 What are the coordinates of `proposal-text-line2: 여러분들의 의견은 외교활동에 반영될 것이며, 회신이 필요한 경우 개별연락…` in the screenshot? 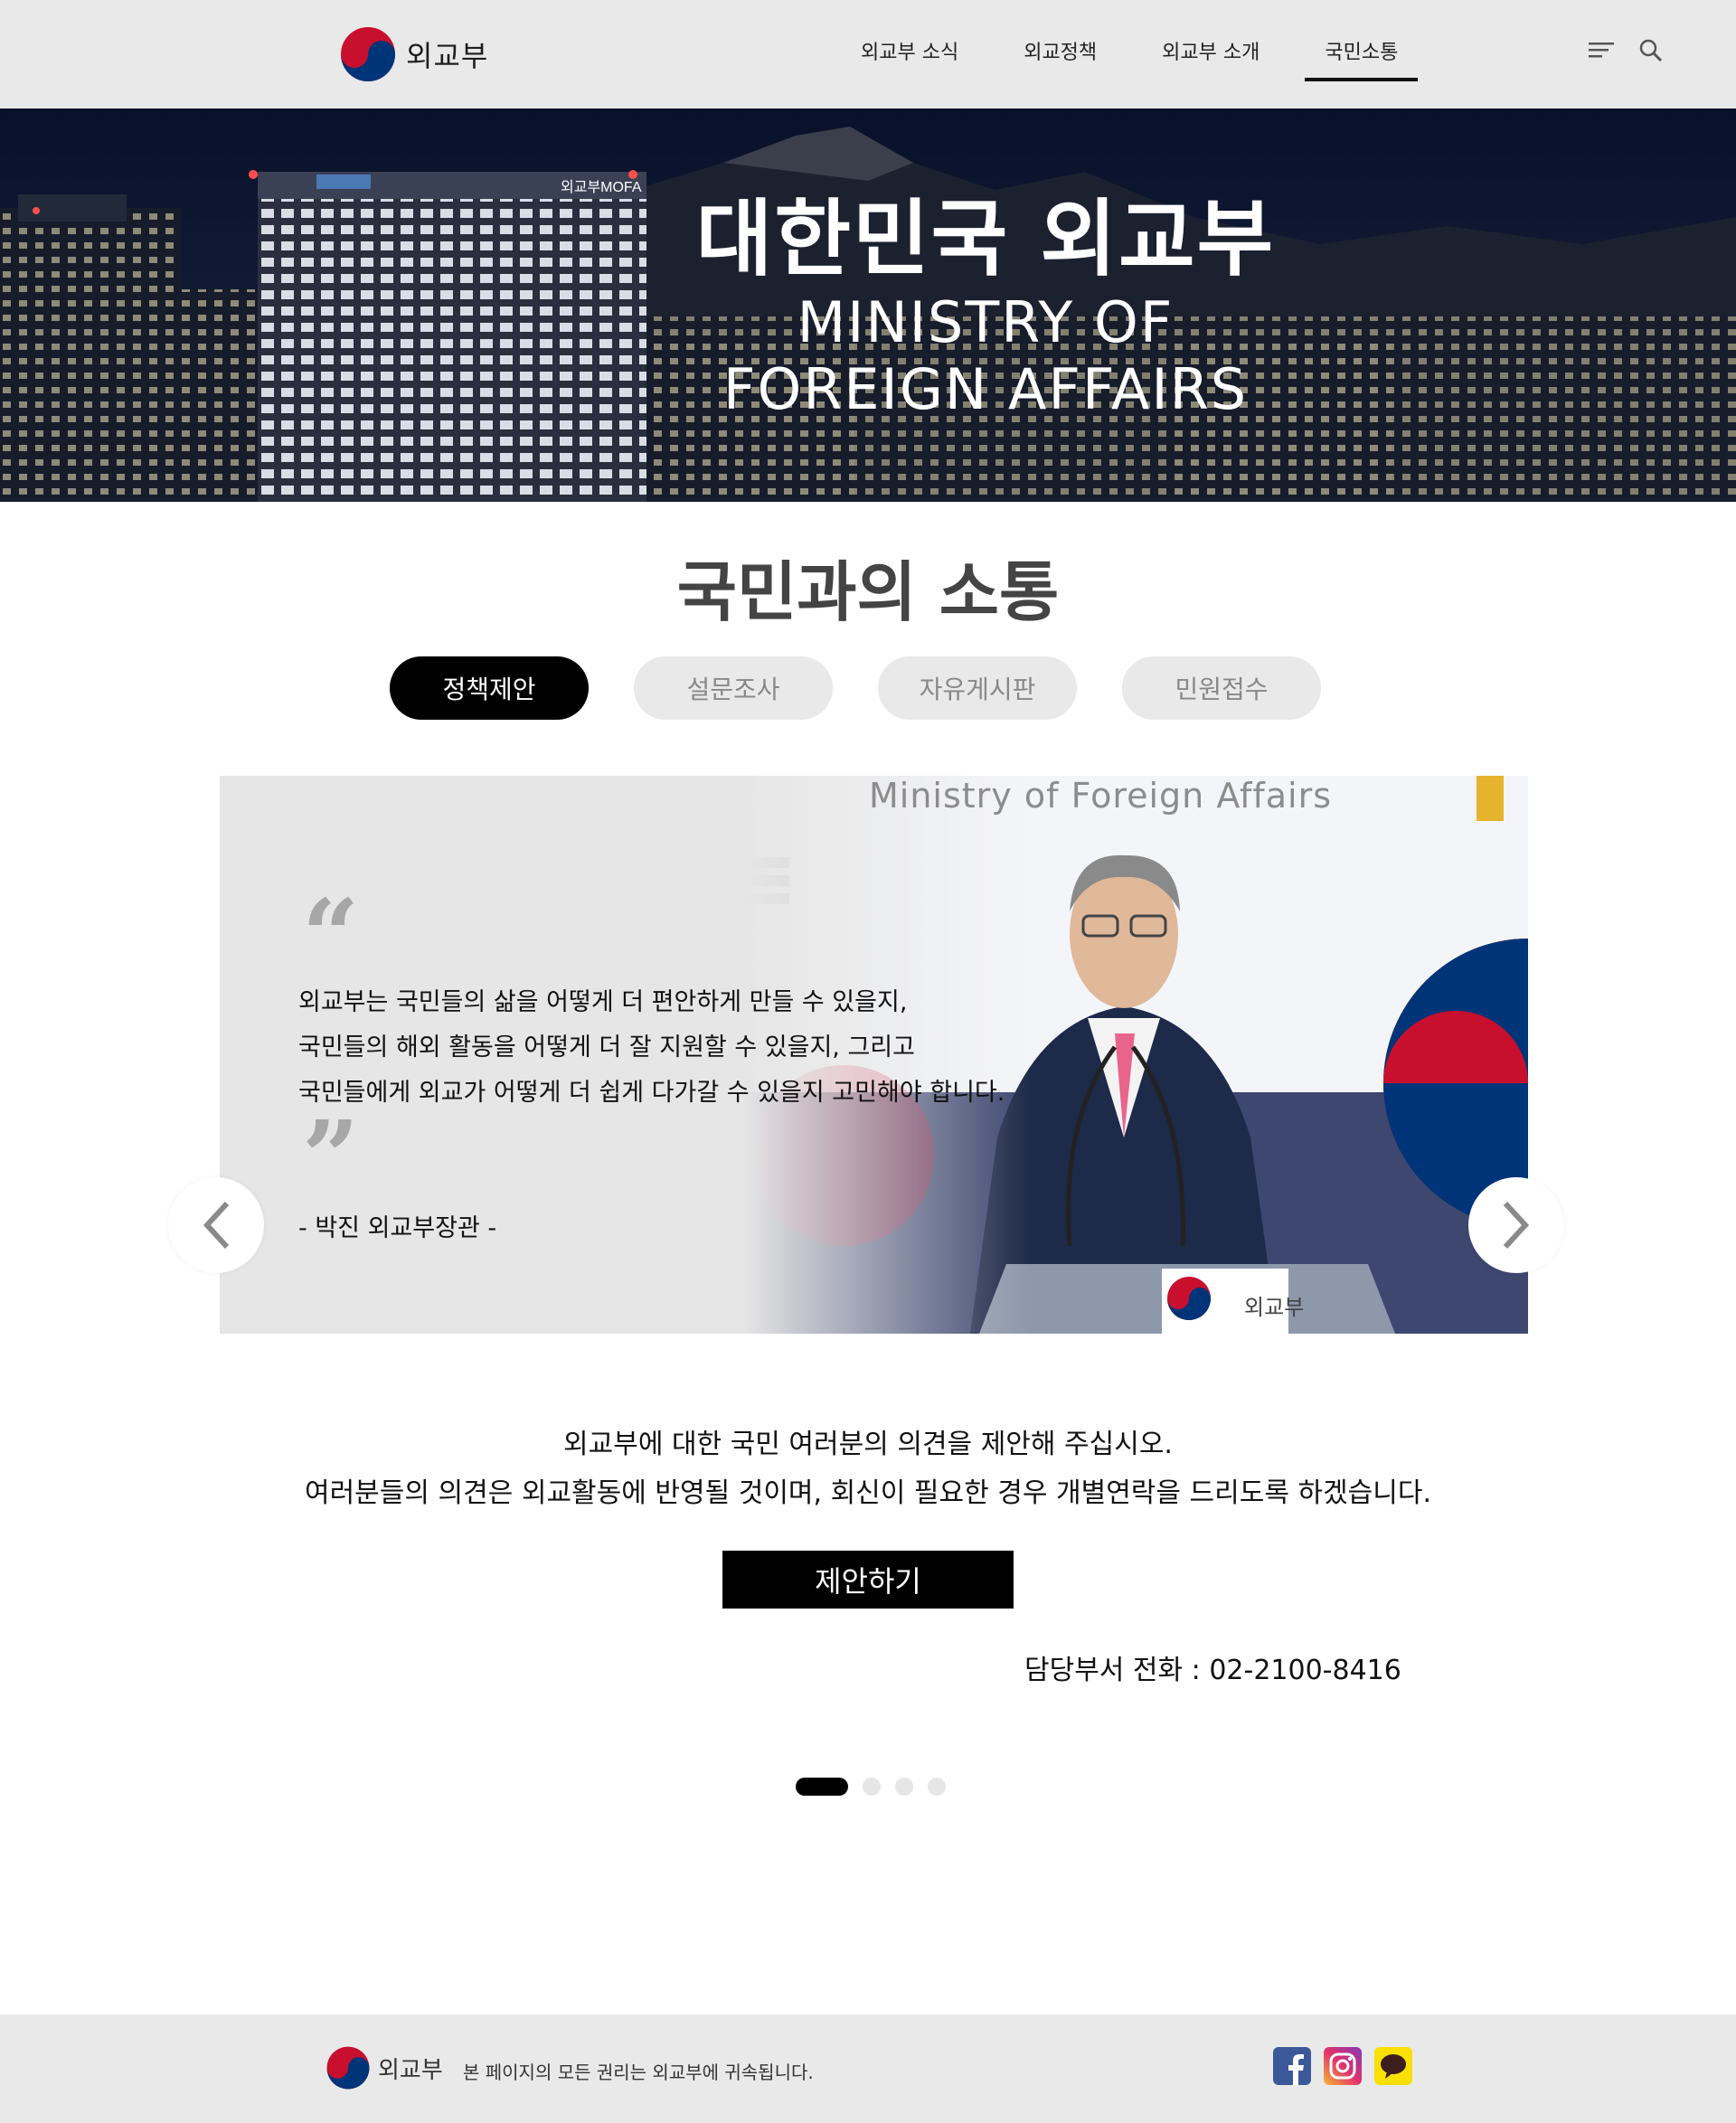 It's located at (868, 1493).